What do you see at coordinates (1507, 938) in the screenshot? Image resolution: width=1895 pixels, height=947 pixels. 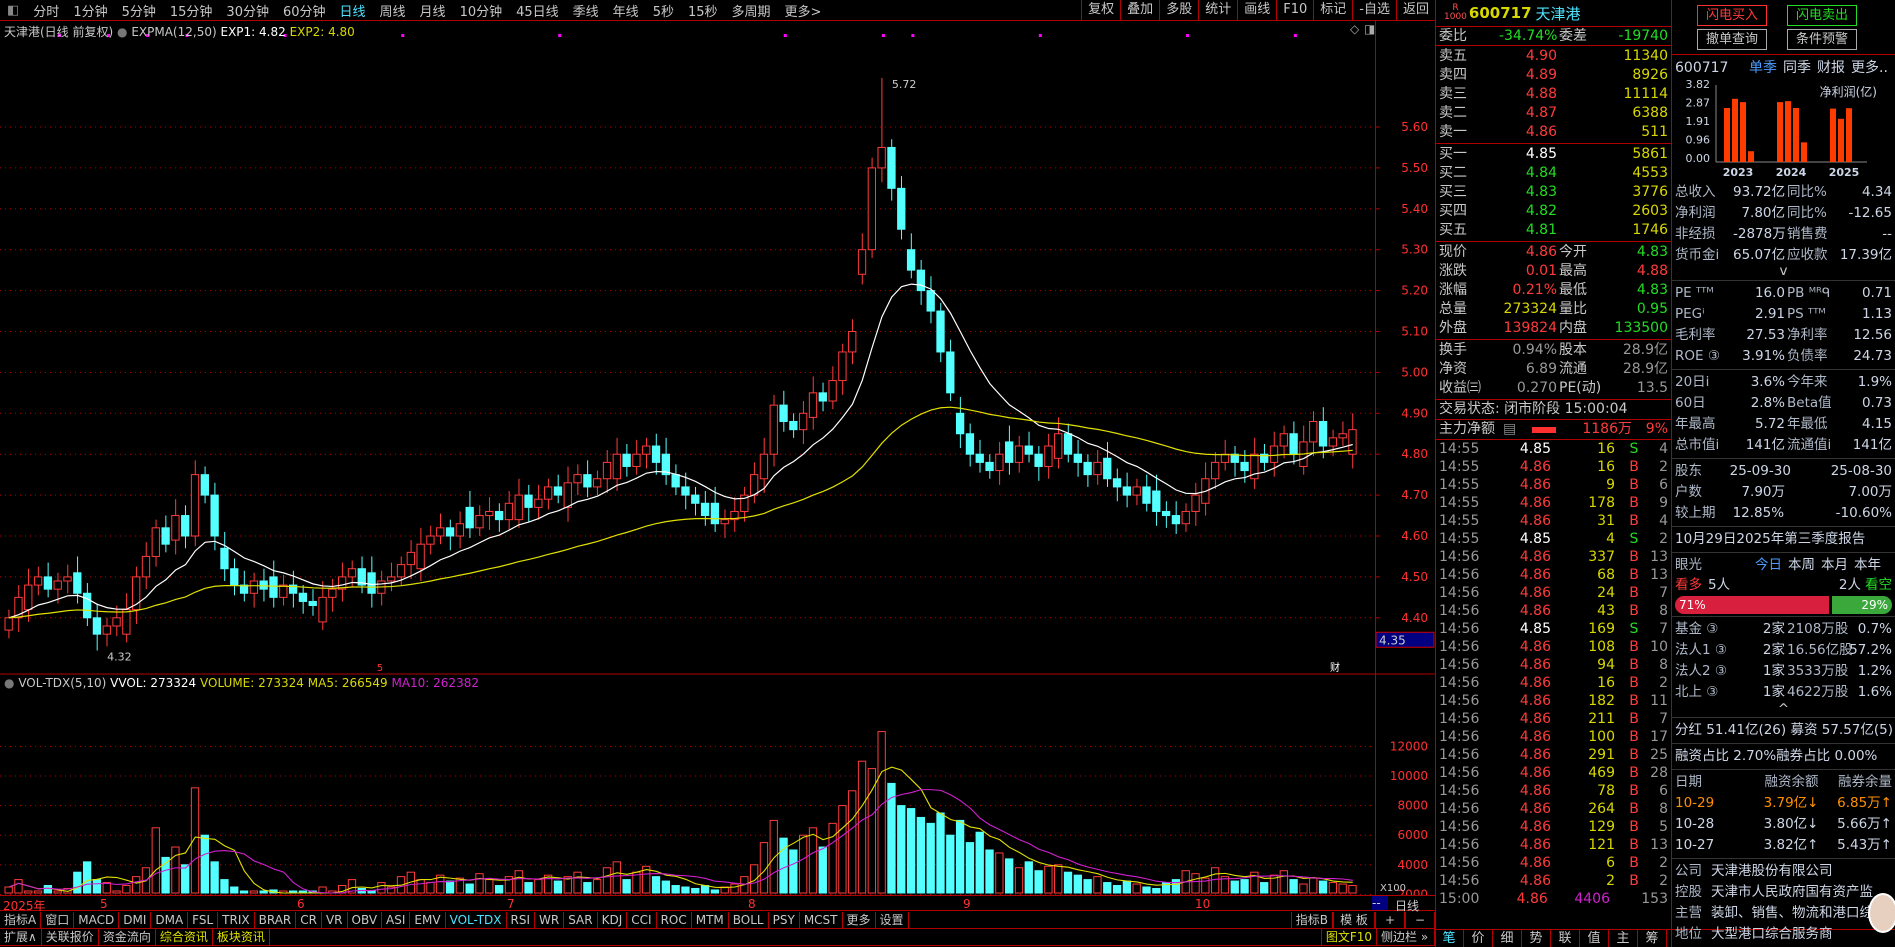 I see `mid-tab: 细` at bounding box center [1507, 938].